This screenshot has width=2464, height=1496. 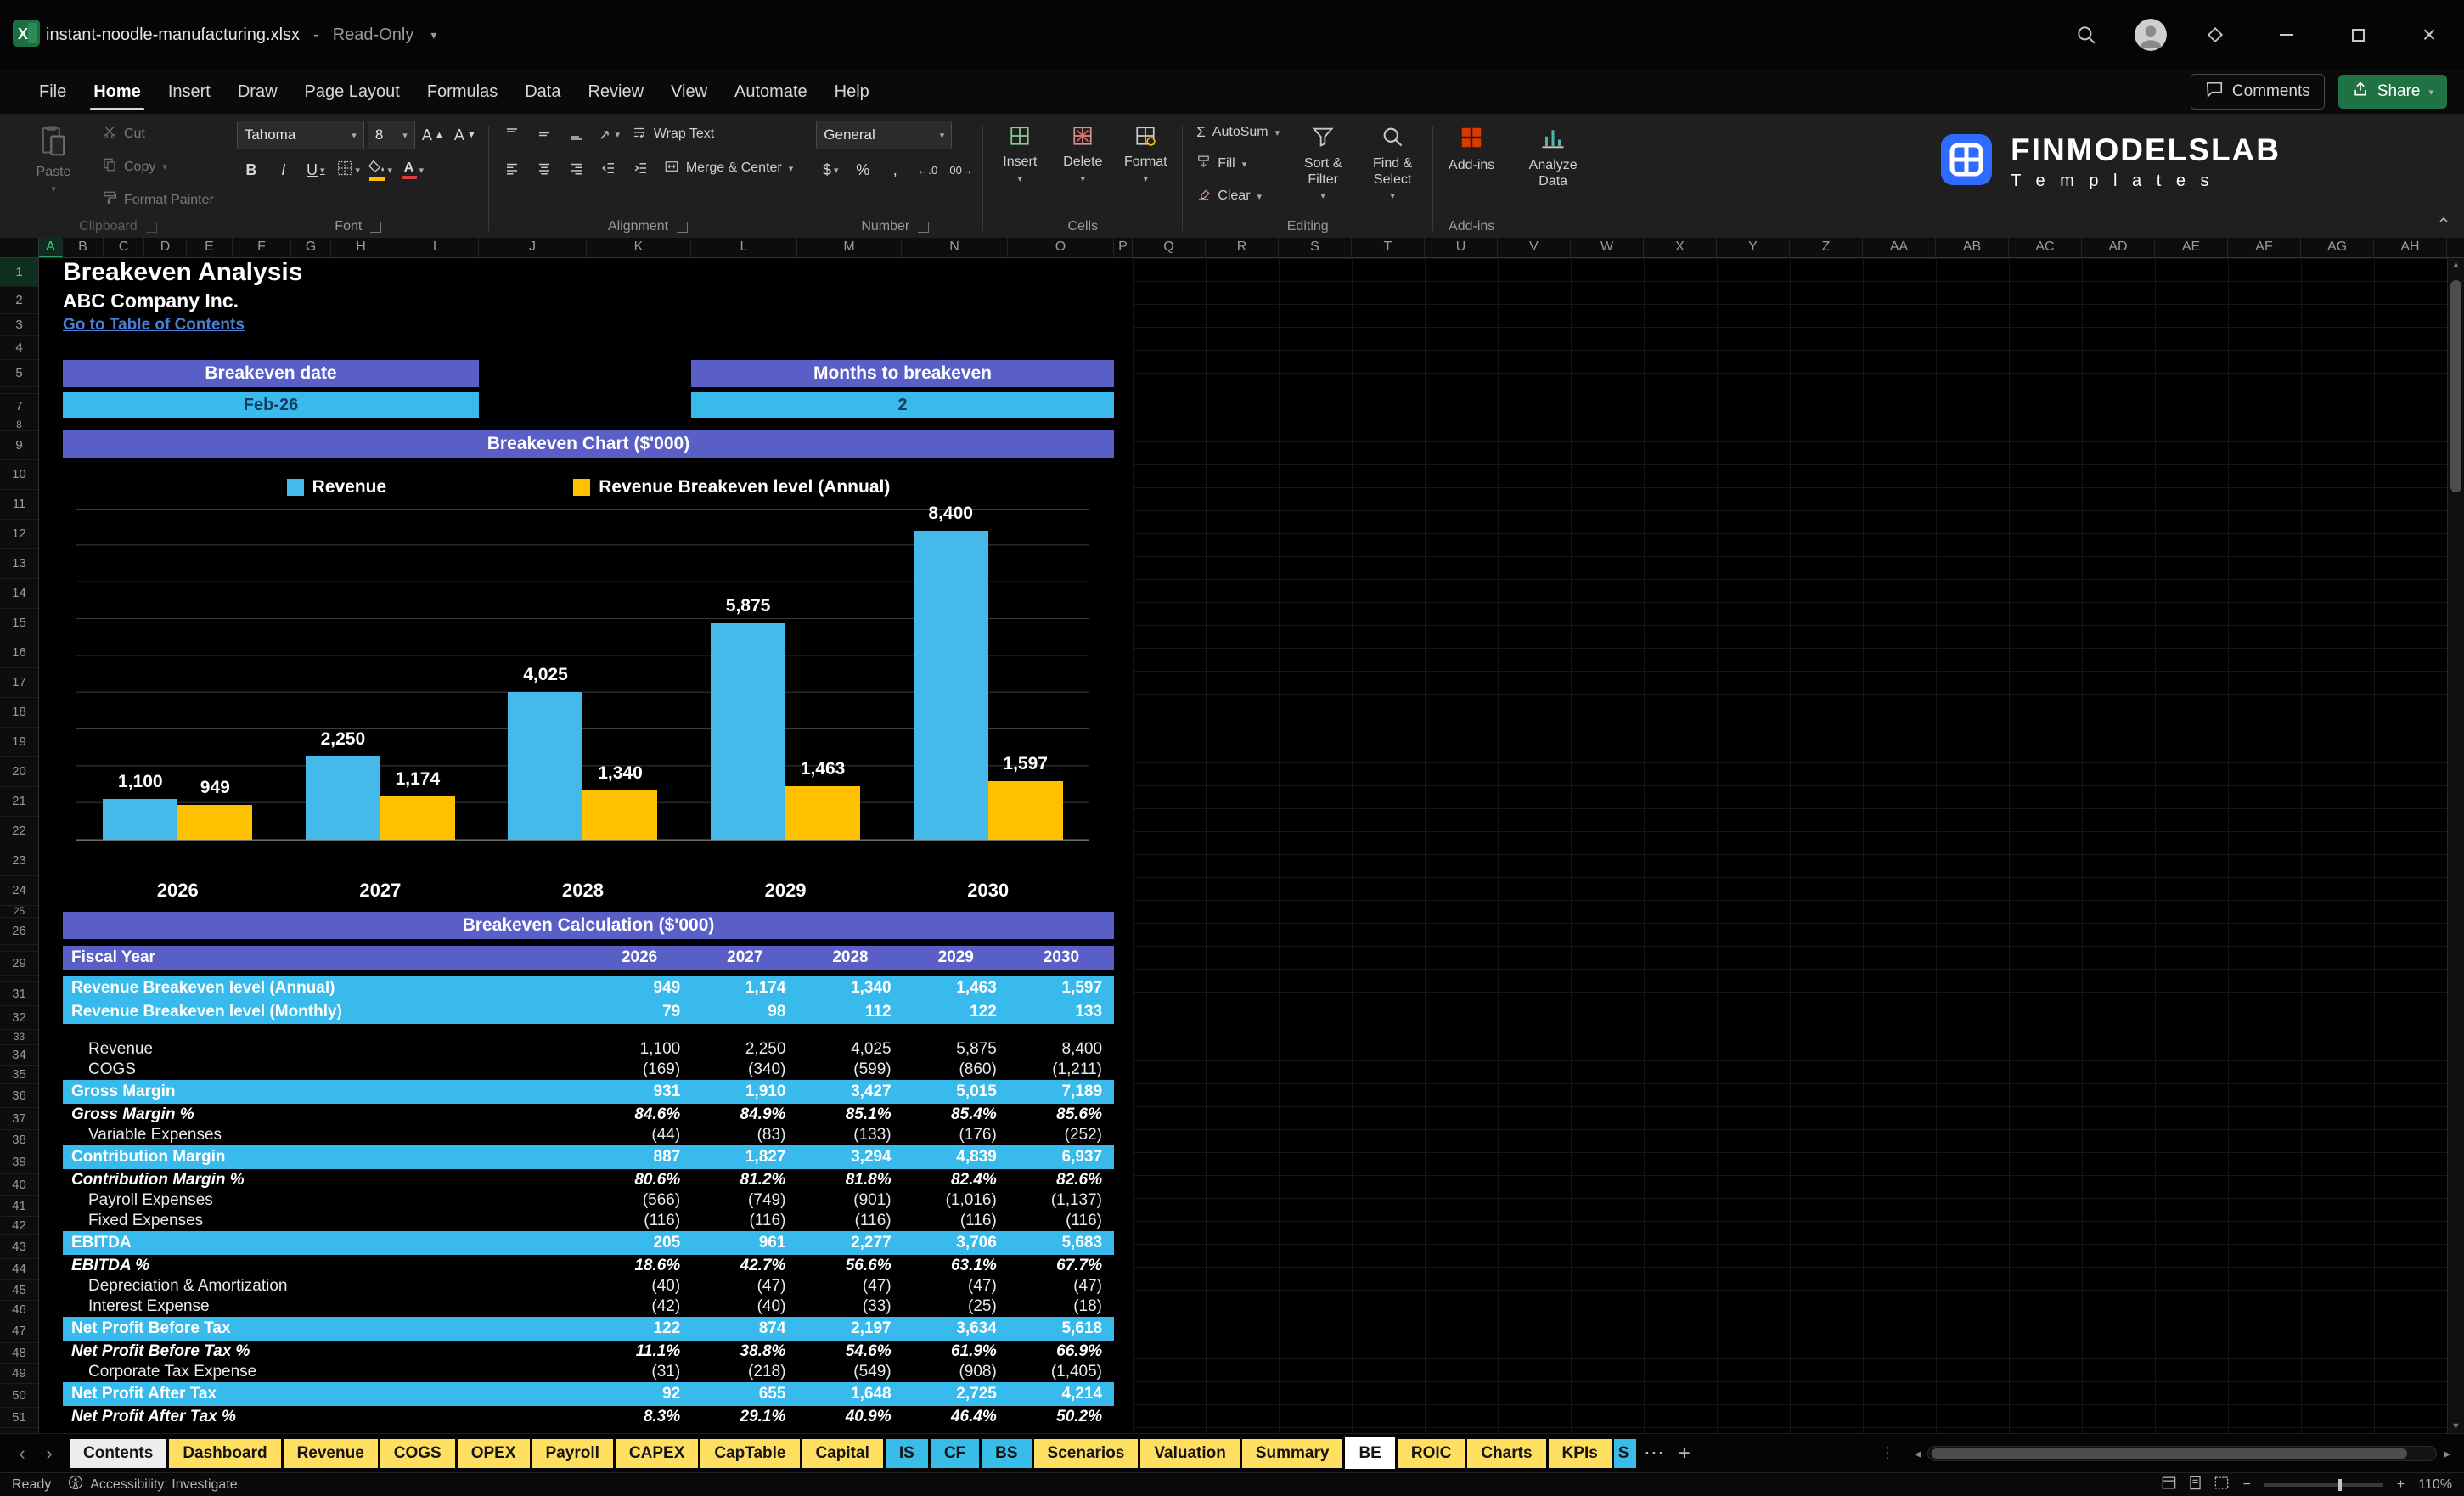 What do you see at coordinates (19, 931) in the screenshot?
I see `row-header-26: 26` at bounding box center [19, 931].